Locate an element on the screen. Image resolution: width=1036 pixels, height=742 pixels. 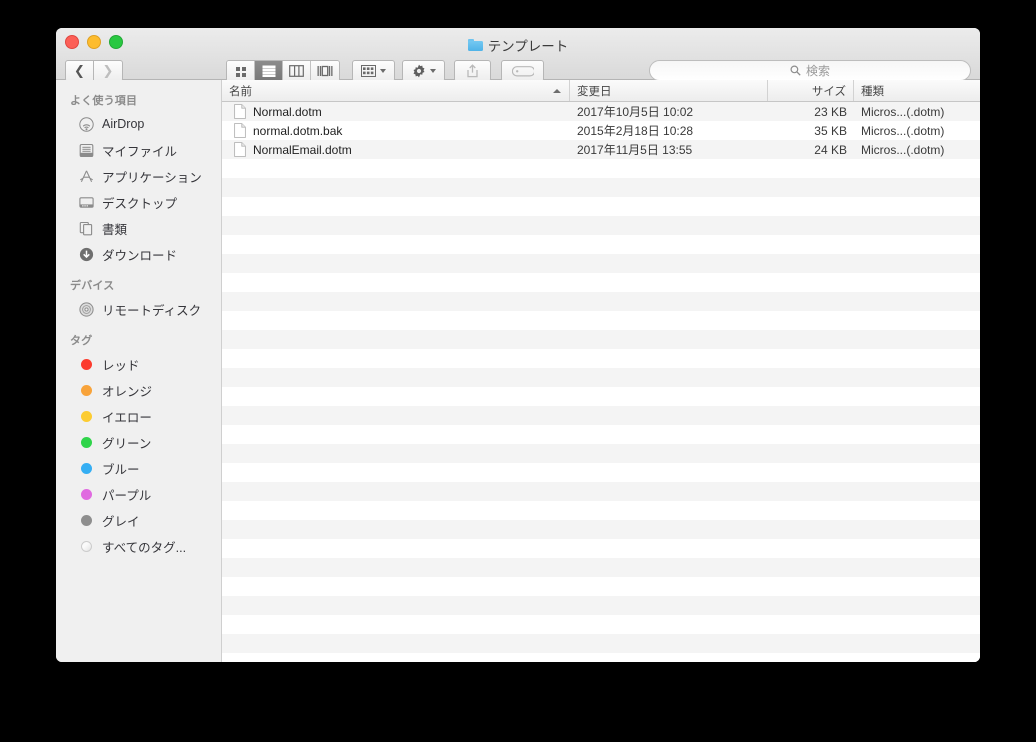
documents-icon is located at coordinates (86, 228).